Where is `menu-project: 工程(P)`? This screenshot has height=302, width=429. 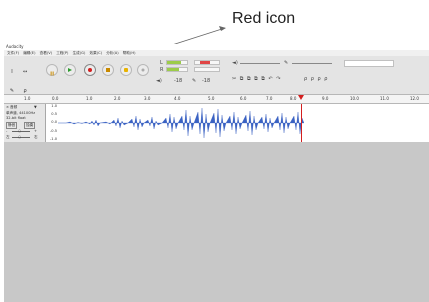
menu-project: 工程(P) is located at coordinates (62, 53).